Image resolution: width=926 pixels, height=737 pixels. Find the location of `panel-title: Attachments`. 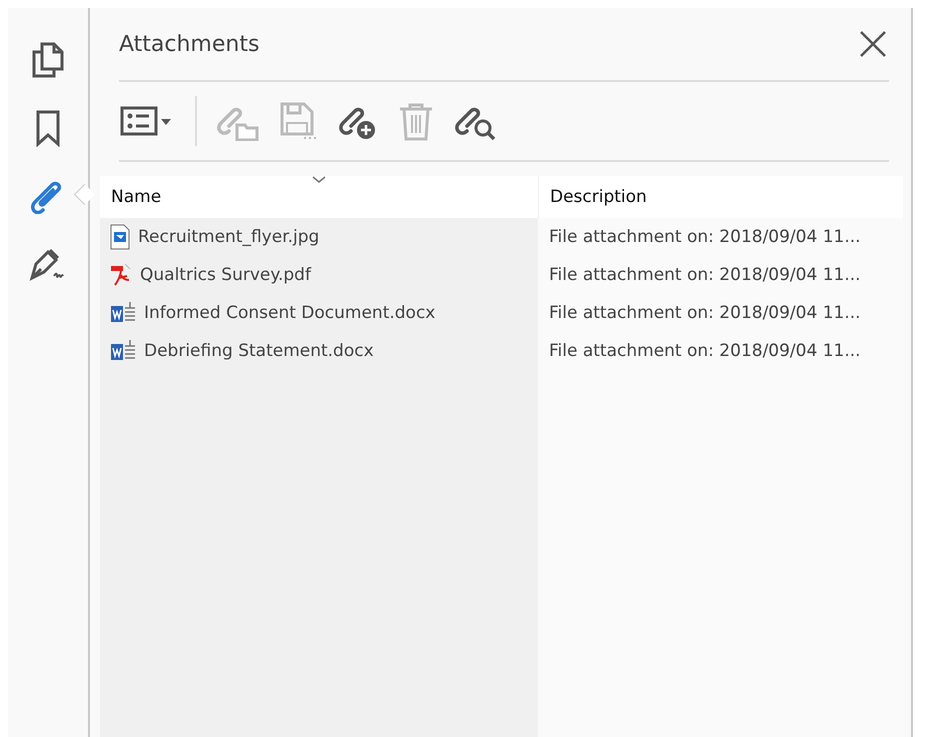

panel-title: Attachments is located at coordinates (189, 44).